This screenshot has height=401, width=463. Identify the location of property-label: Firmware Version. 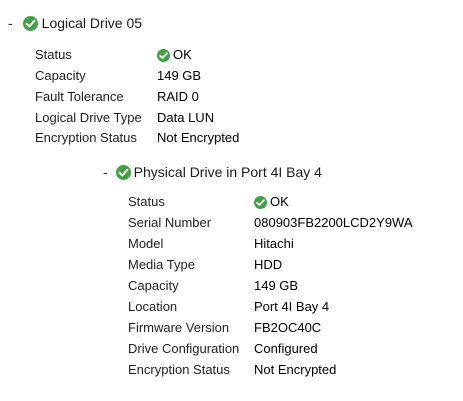
(179, 327).